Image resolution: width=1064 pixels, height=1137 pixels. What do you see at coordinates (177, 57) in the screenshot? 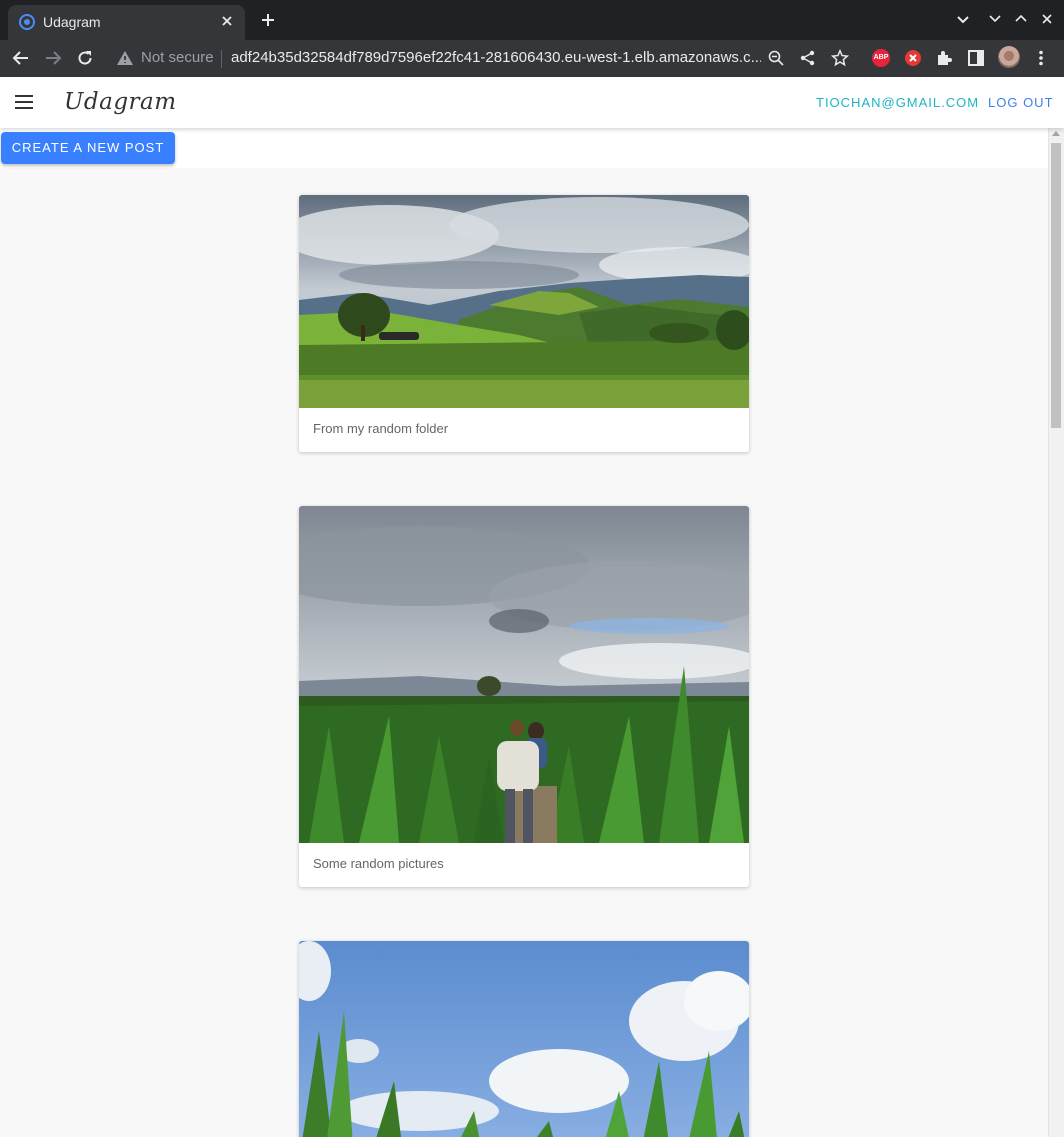
I see `security-status: Not secure` at bounding box center [177, 57].